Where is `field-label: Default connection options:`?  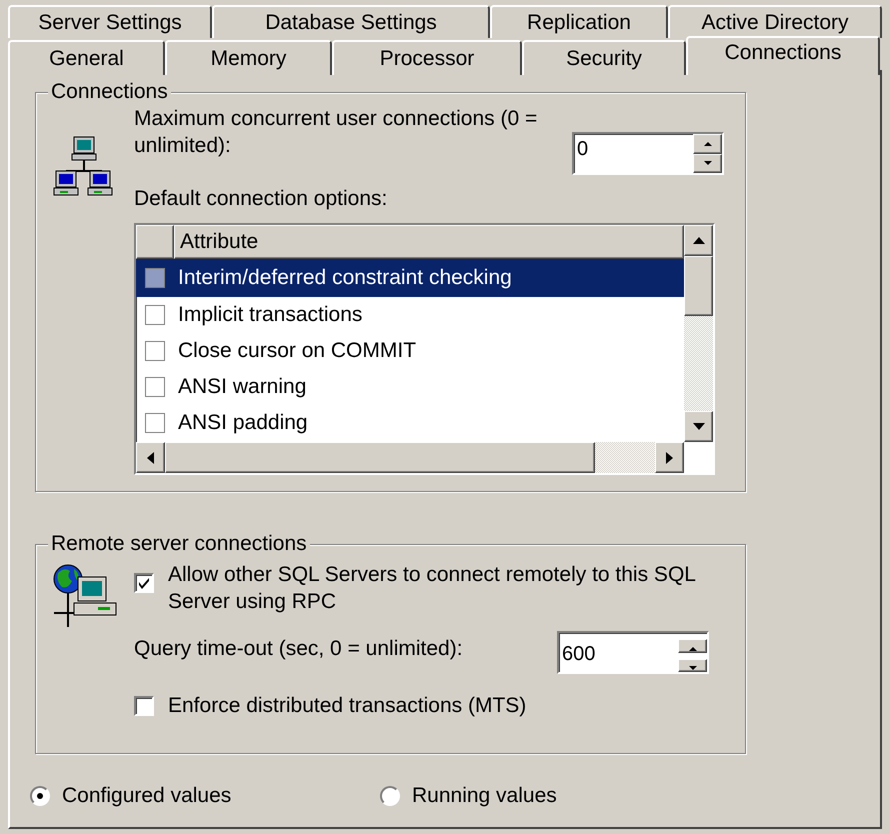 field-label: Default connection options: is located at coordinates (261, 199).